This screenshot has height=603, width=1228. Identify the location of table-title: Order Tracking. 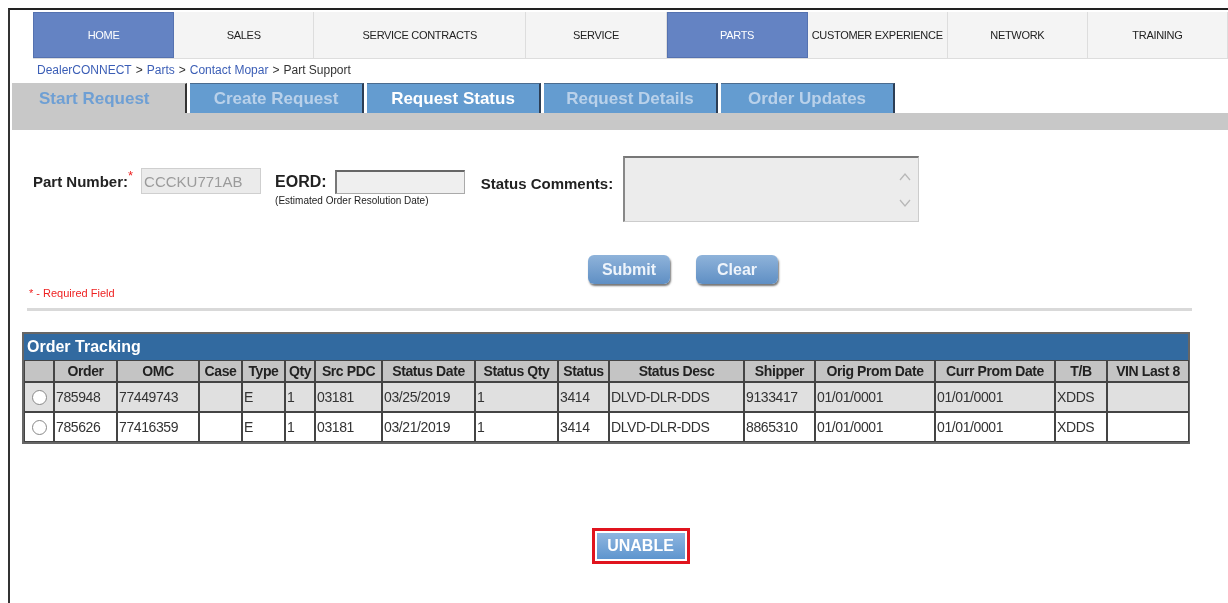
(606, 347).